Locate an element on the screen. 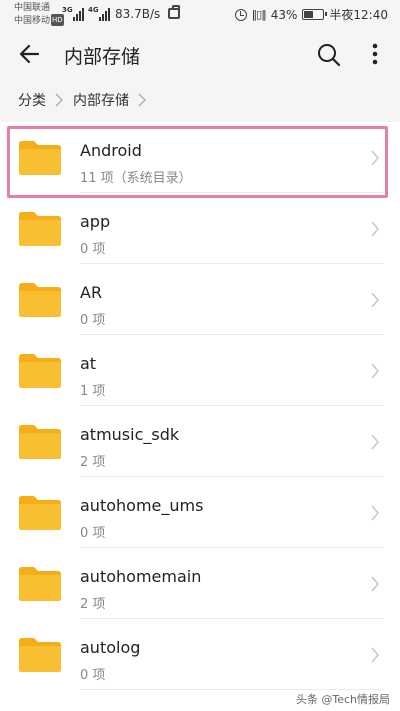  battery-icon is located at coordinates (315, 14).